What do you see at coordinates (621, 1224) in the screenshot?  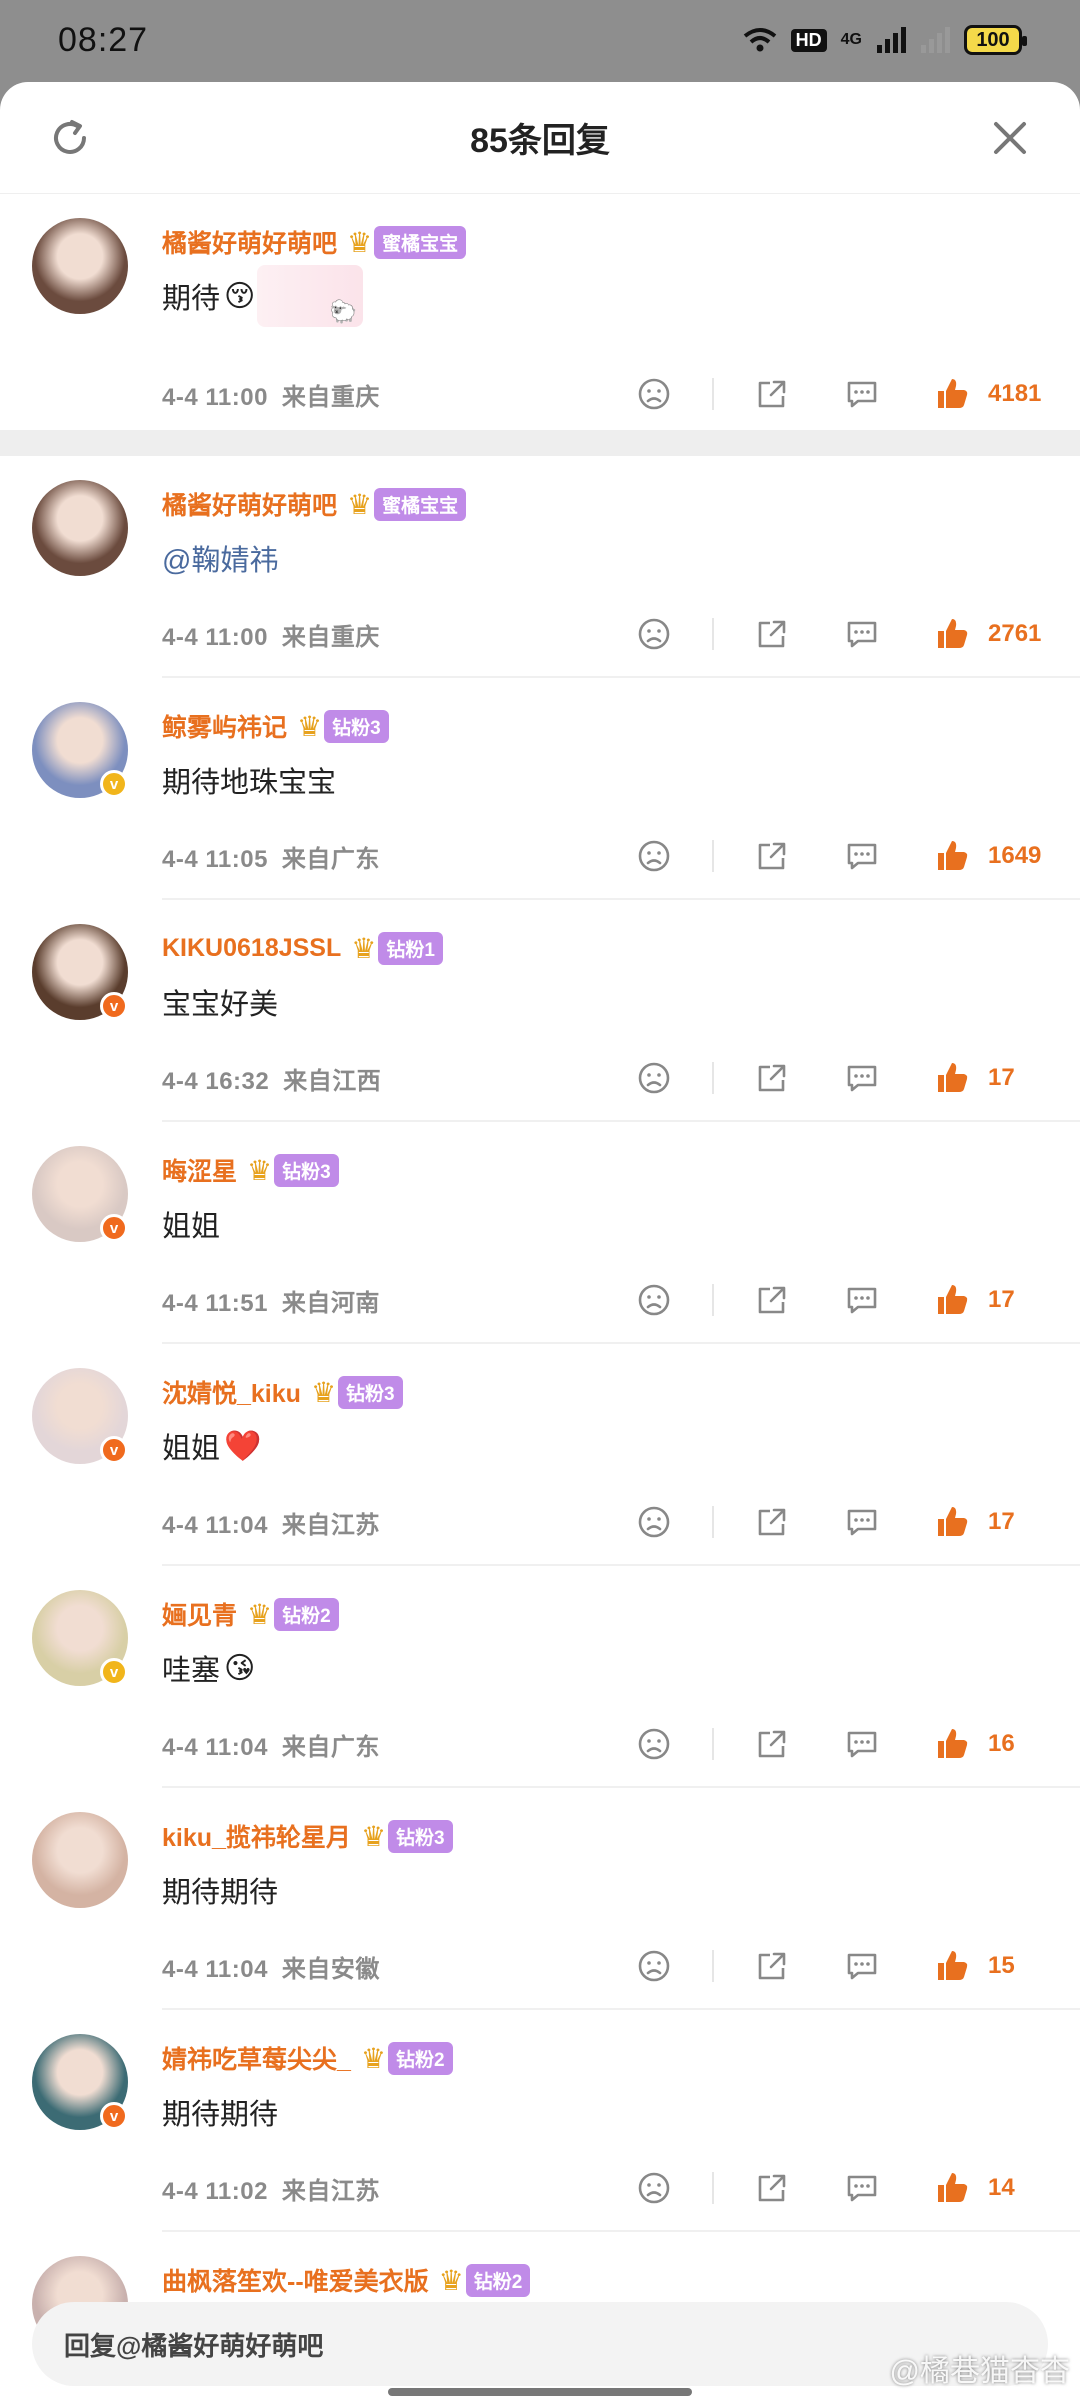 I see `comment-text: 姐姐` at bounding box center [621, 1224].